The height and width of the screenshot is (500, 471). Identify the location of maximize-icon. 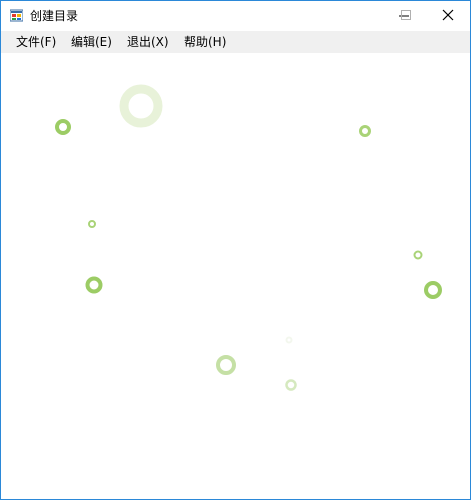
(406, 15).